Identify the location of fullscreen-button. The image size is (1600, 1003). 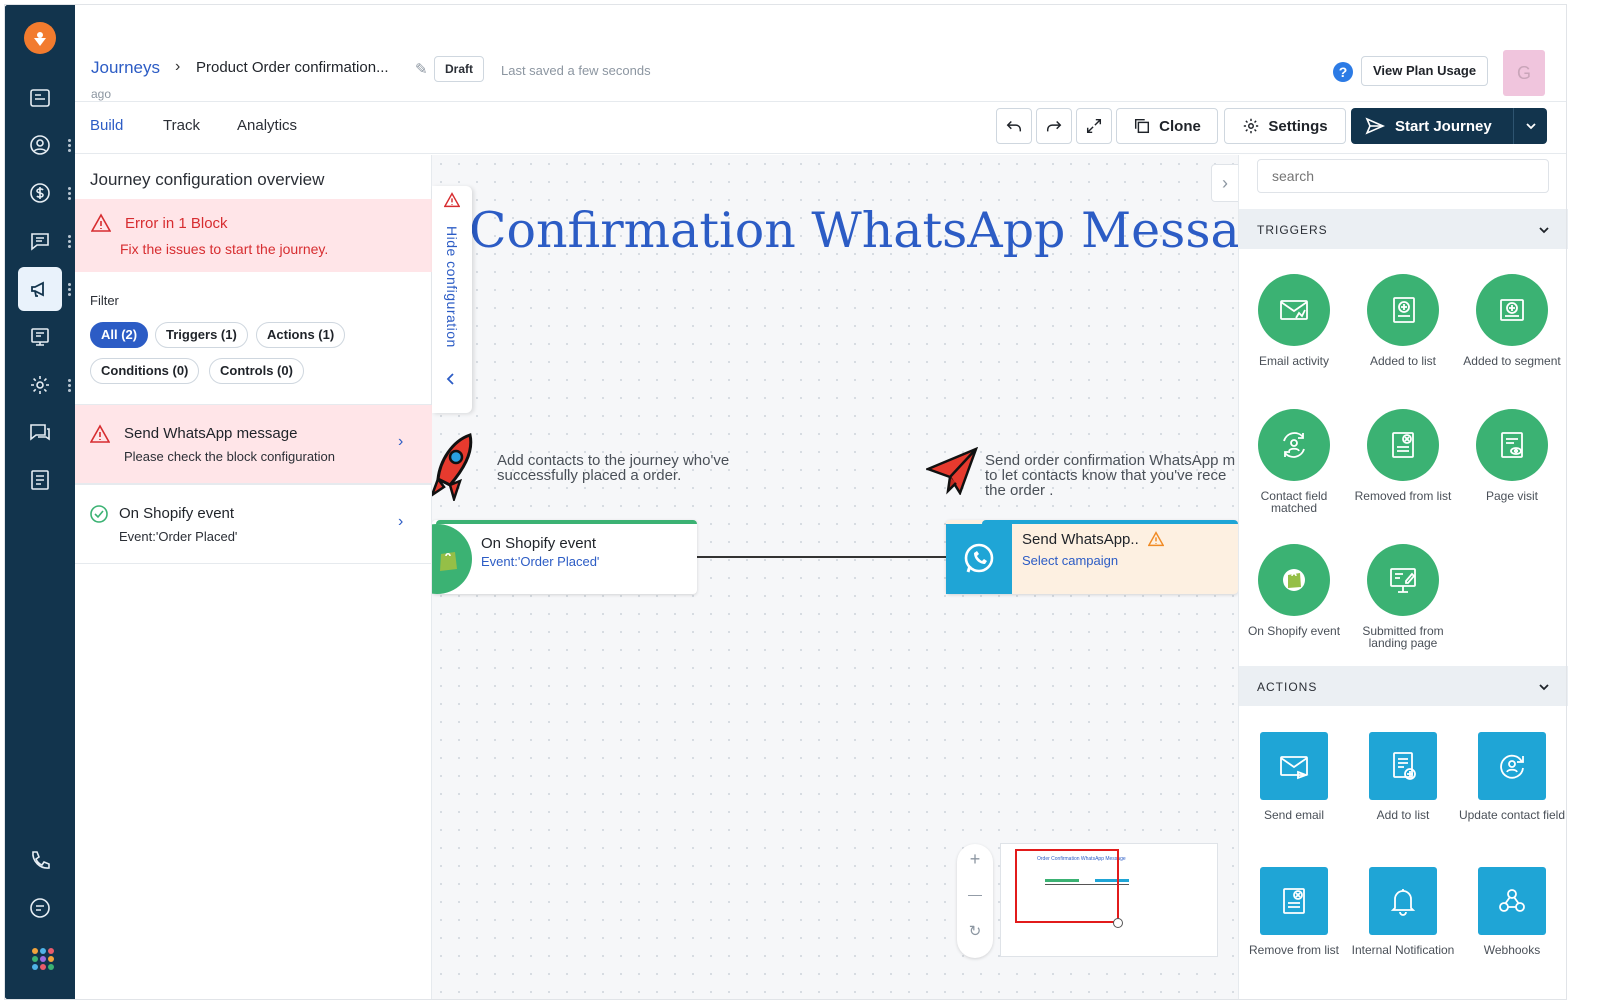
(1094, 126).